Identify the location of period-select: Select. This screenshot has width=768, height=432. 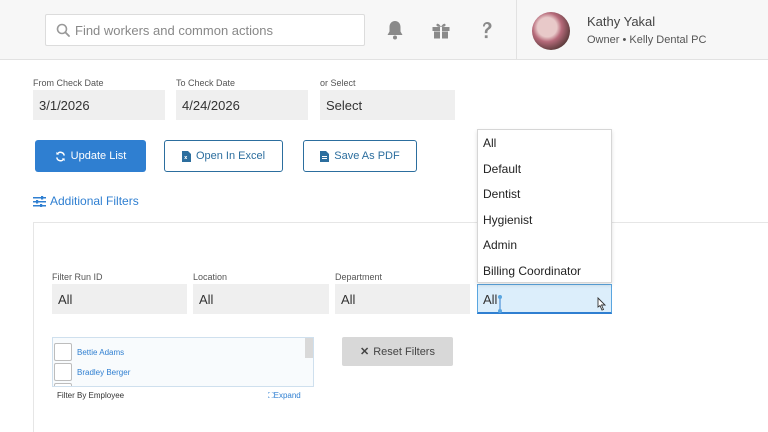
(387, 105).